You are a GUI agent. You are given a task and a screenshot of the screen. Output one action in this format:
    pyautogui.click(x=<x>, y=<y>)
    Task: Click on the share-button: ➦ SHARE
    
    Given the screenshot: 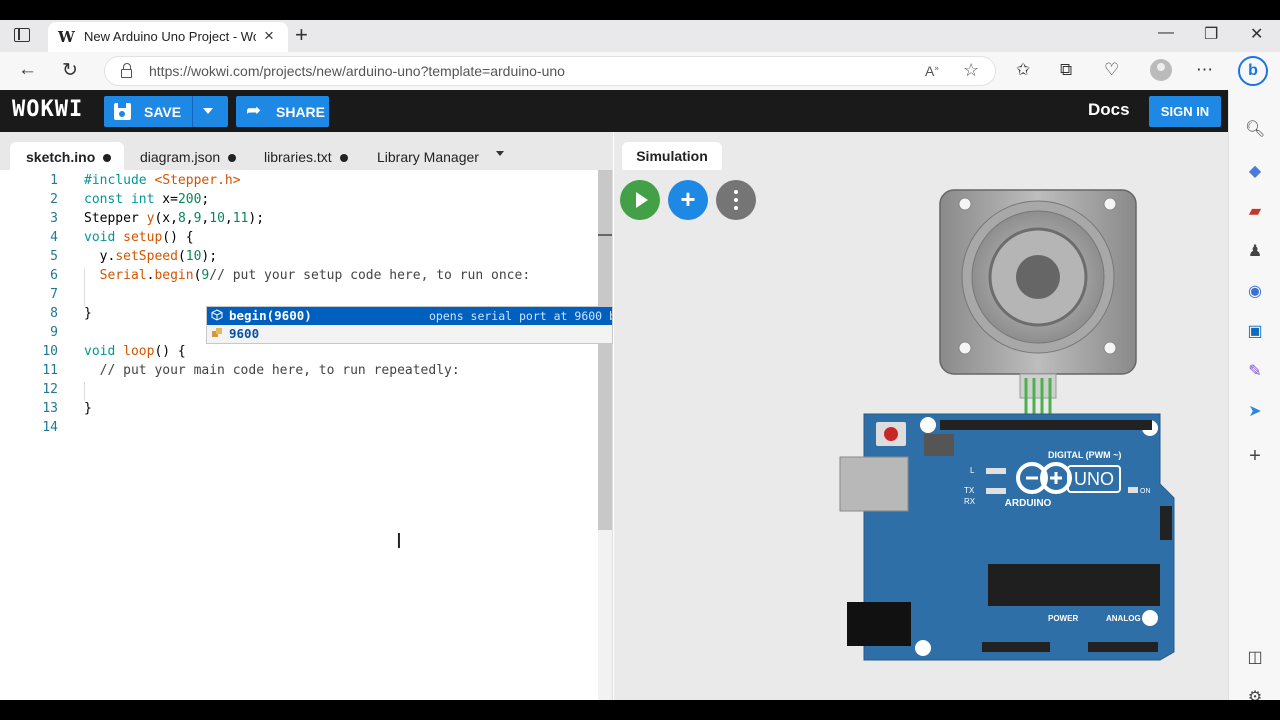 What is the action you would take?
    pyautogui.click(x=282, y=111)
    